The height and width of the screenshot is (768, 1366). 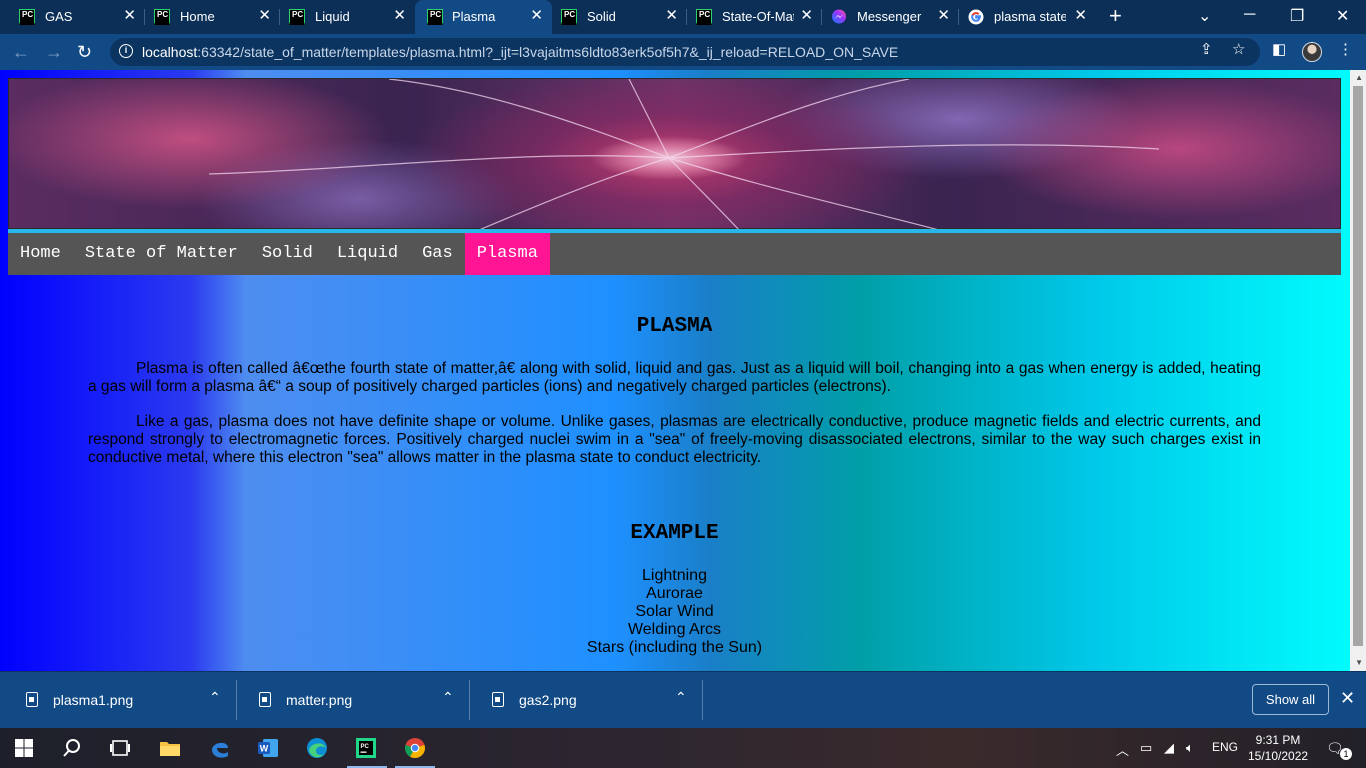 What do you see at coordinates (170, 748) in the screenshot?
I see `file-explorer-icon` at bounding box center [170, 748].